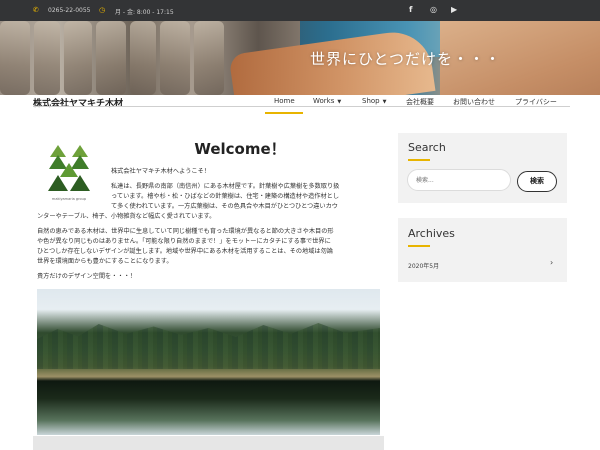 This screenshot has width=600, height=450. I want to click on nav-active-indicator, so click(284, 113).